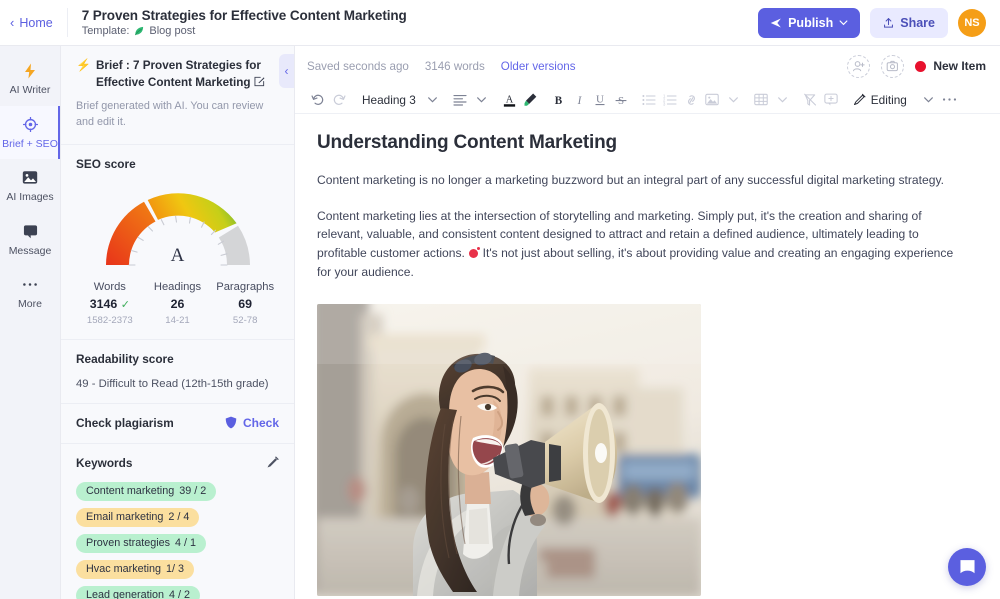 The image size is (1000, 599). I want to click on keyword-chip: Content marketing 39 / 2, so click(146, 491).